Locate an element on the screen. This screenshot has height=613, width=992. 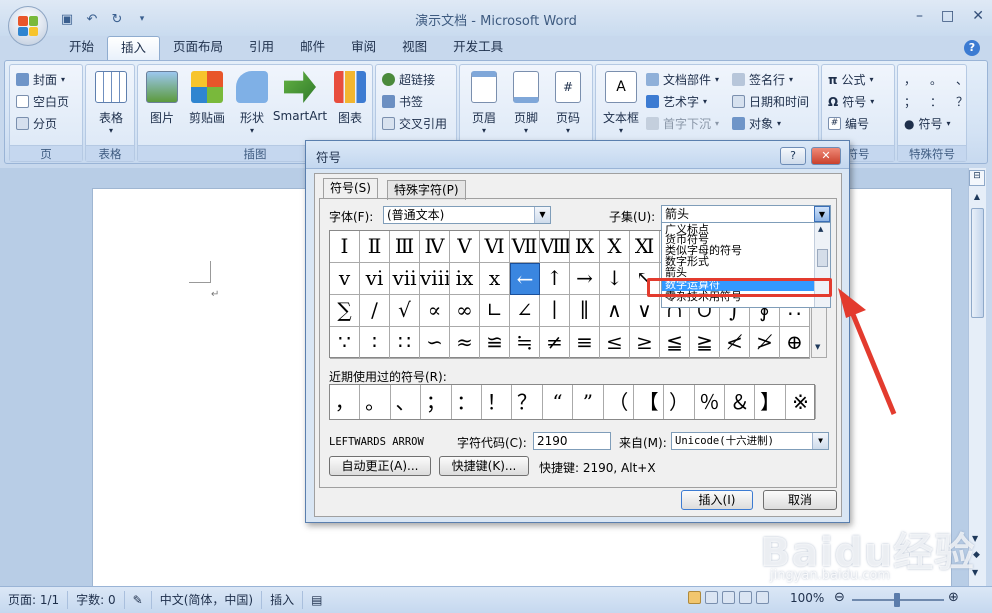
hyperlink-button: 超链接 is located at coordinates (408, 79).